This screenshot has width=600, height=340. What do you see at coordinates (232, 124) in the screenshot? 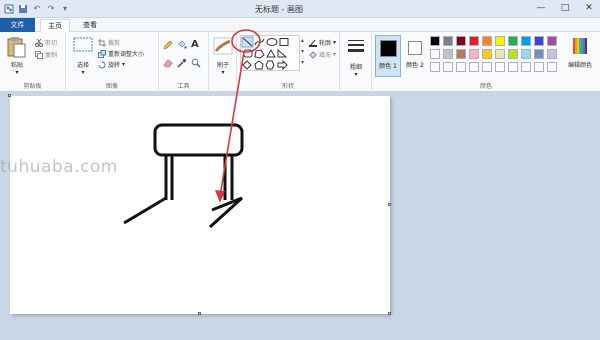
I see `annotation-arrow-line` at bounding box center [232, 124].